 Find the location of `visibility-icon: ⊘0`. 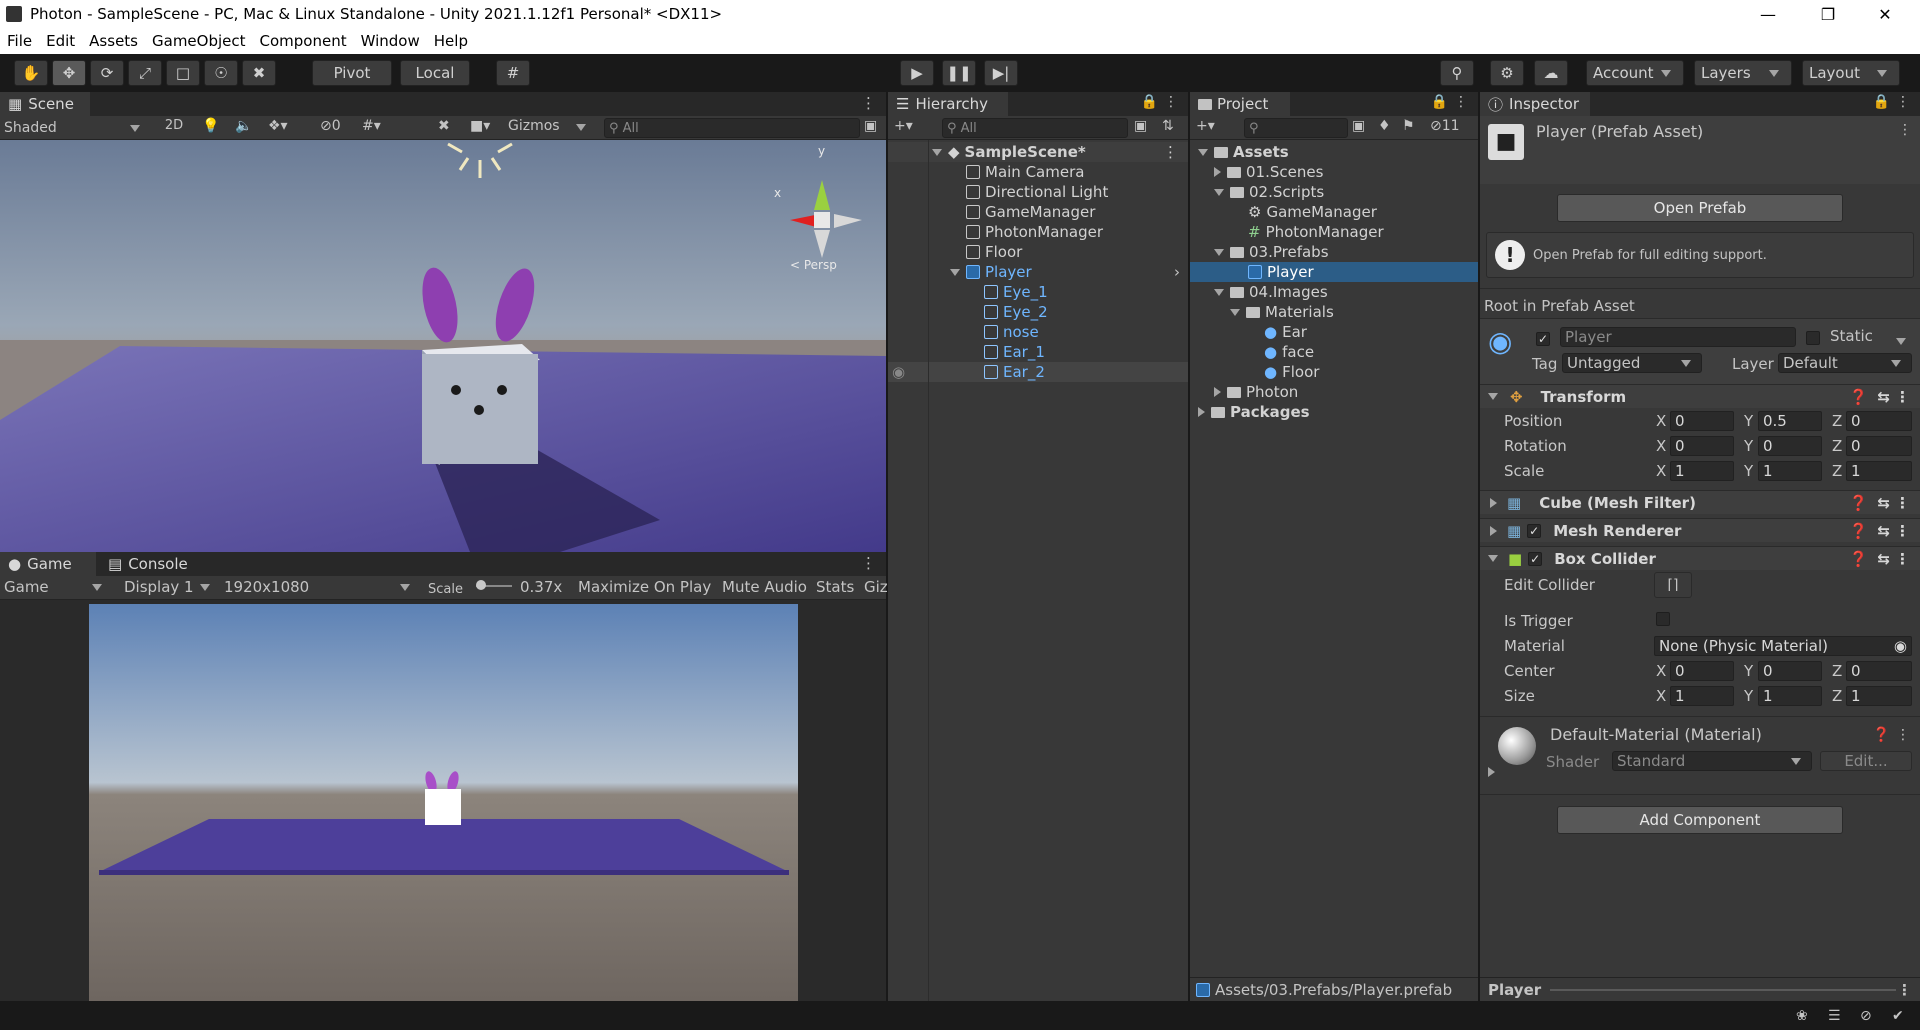

visibility-icon: ⊘0 is located at coordinates (330, 126).